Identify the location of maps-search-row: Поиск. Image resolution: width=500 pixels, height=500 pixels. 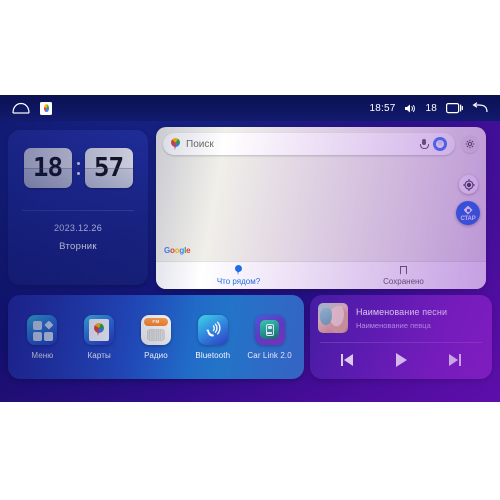
(321, 144).